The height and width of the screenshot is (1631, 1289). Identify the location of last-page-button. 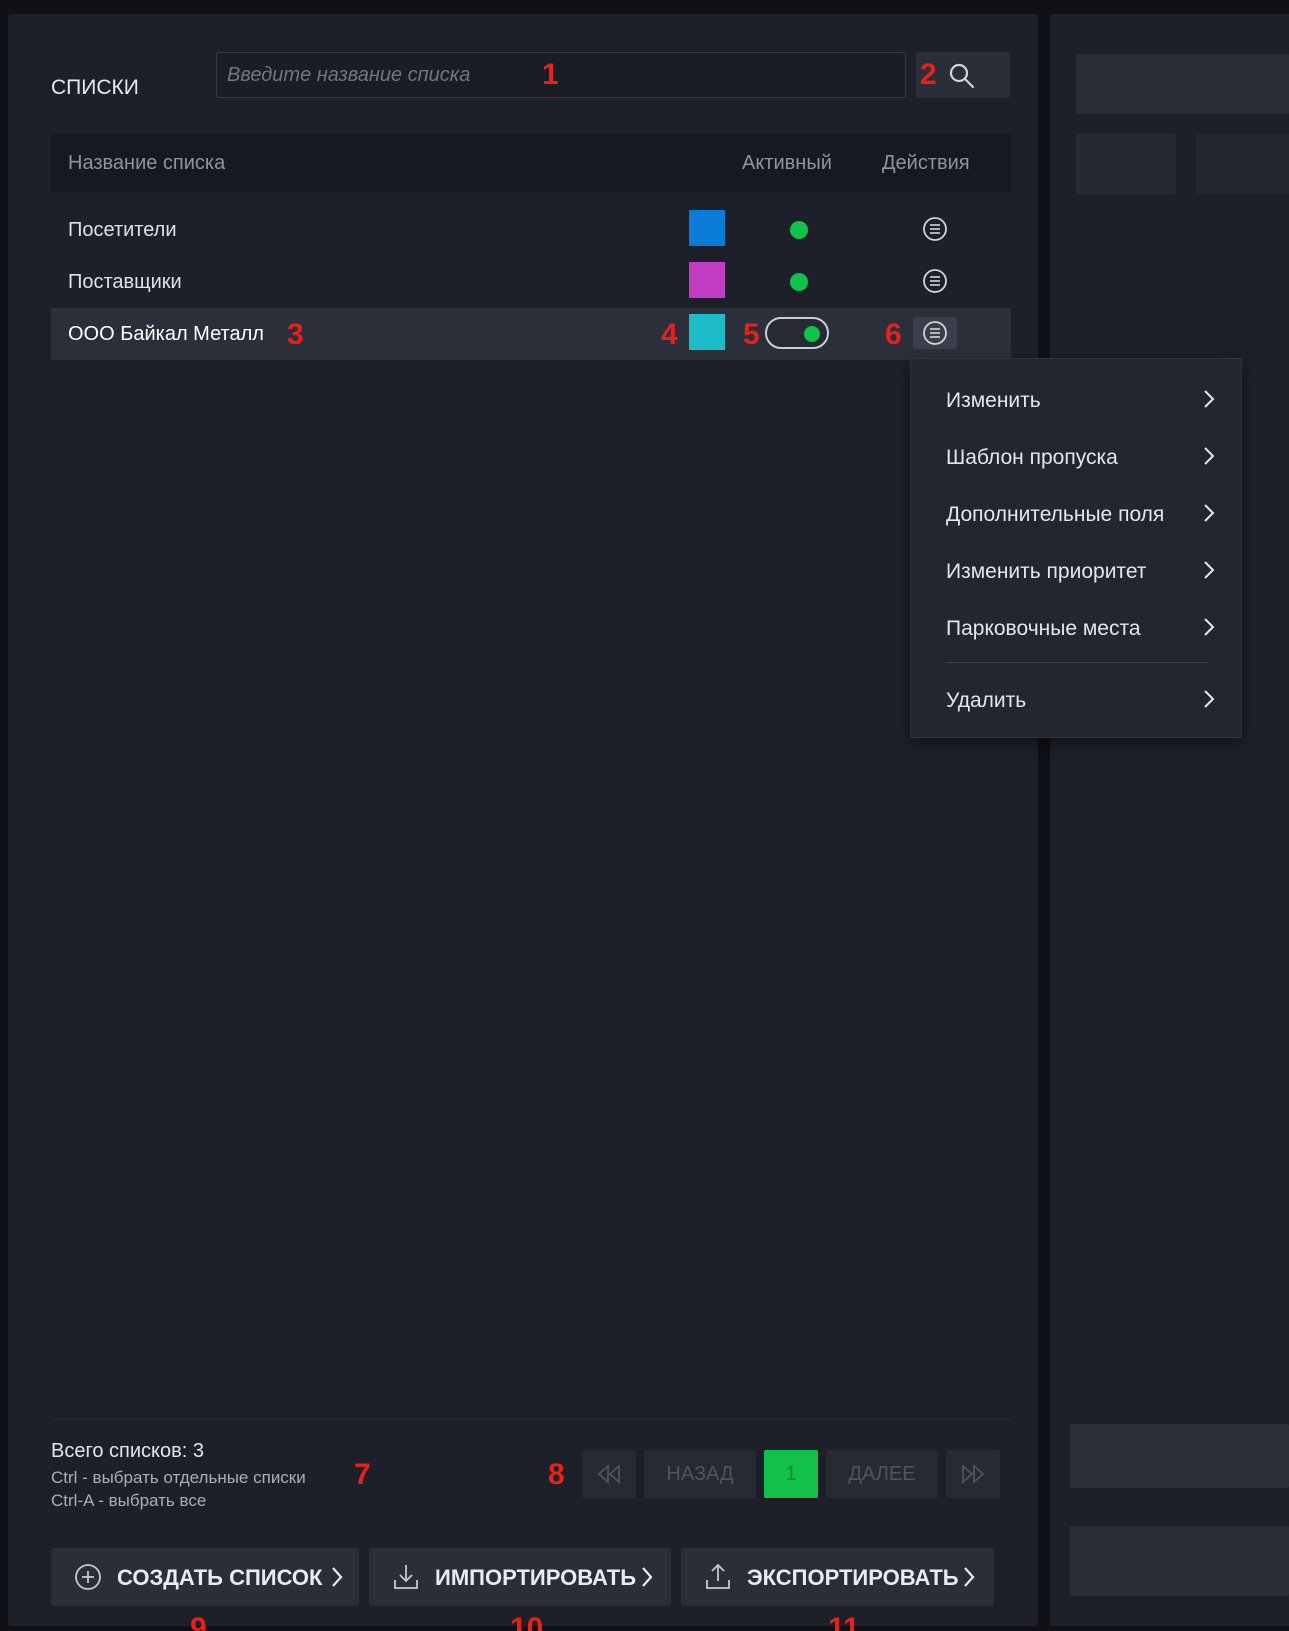
(973, 1474).